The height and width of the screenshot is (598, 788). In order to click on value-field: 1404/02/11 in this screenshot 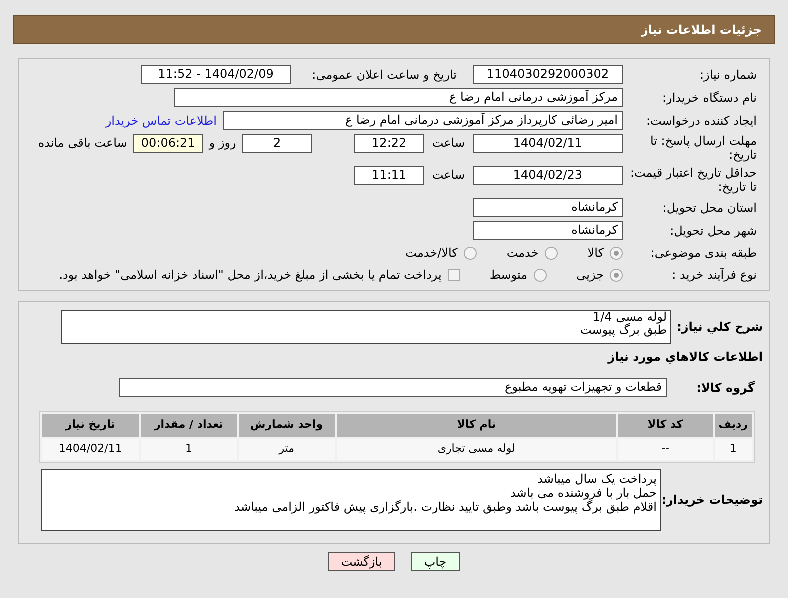, I will do `click(548, 143)`.